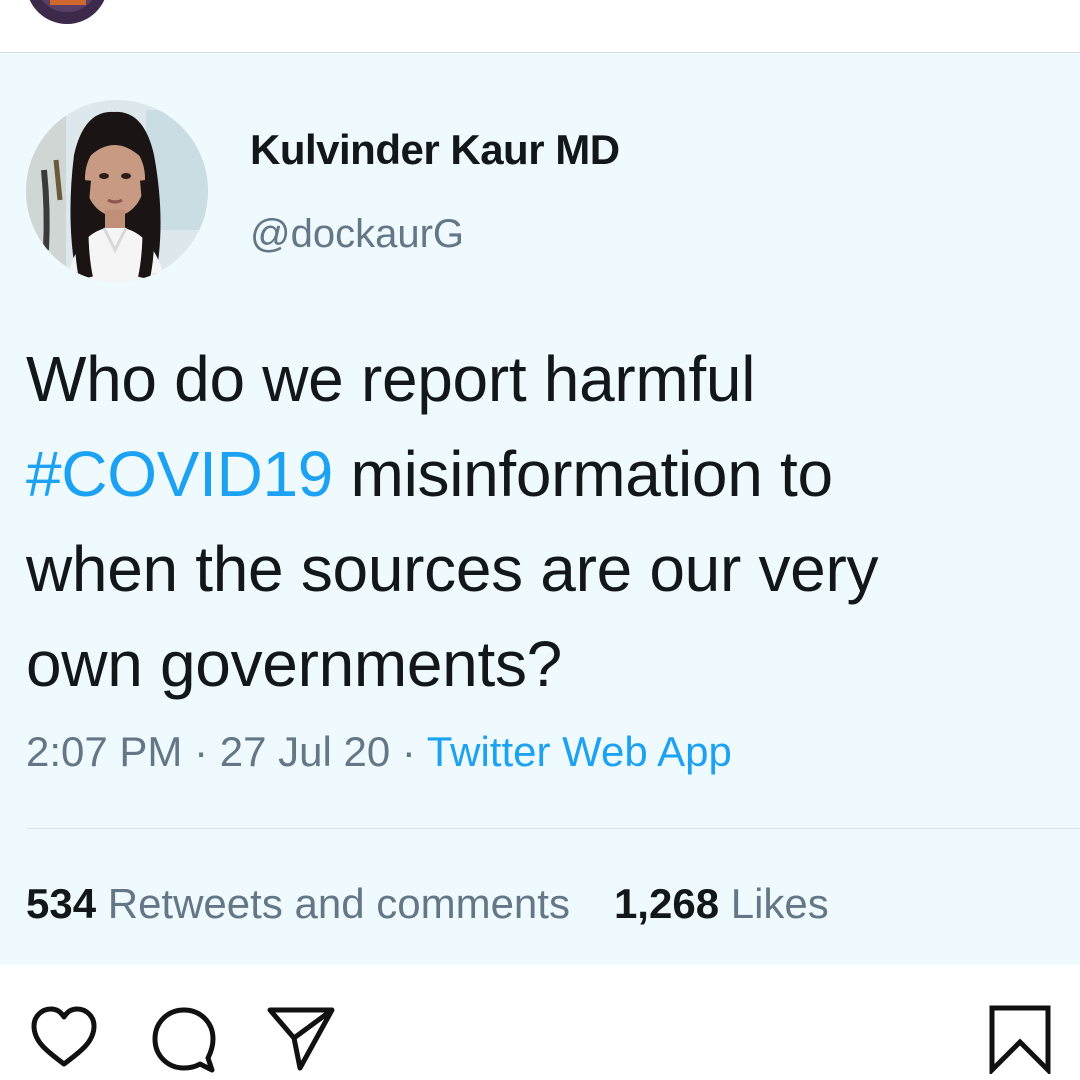  Describe the element at coordinates (67, 12) in the screenshot. I see `poster-avatar` at that location.